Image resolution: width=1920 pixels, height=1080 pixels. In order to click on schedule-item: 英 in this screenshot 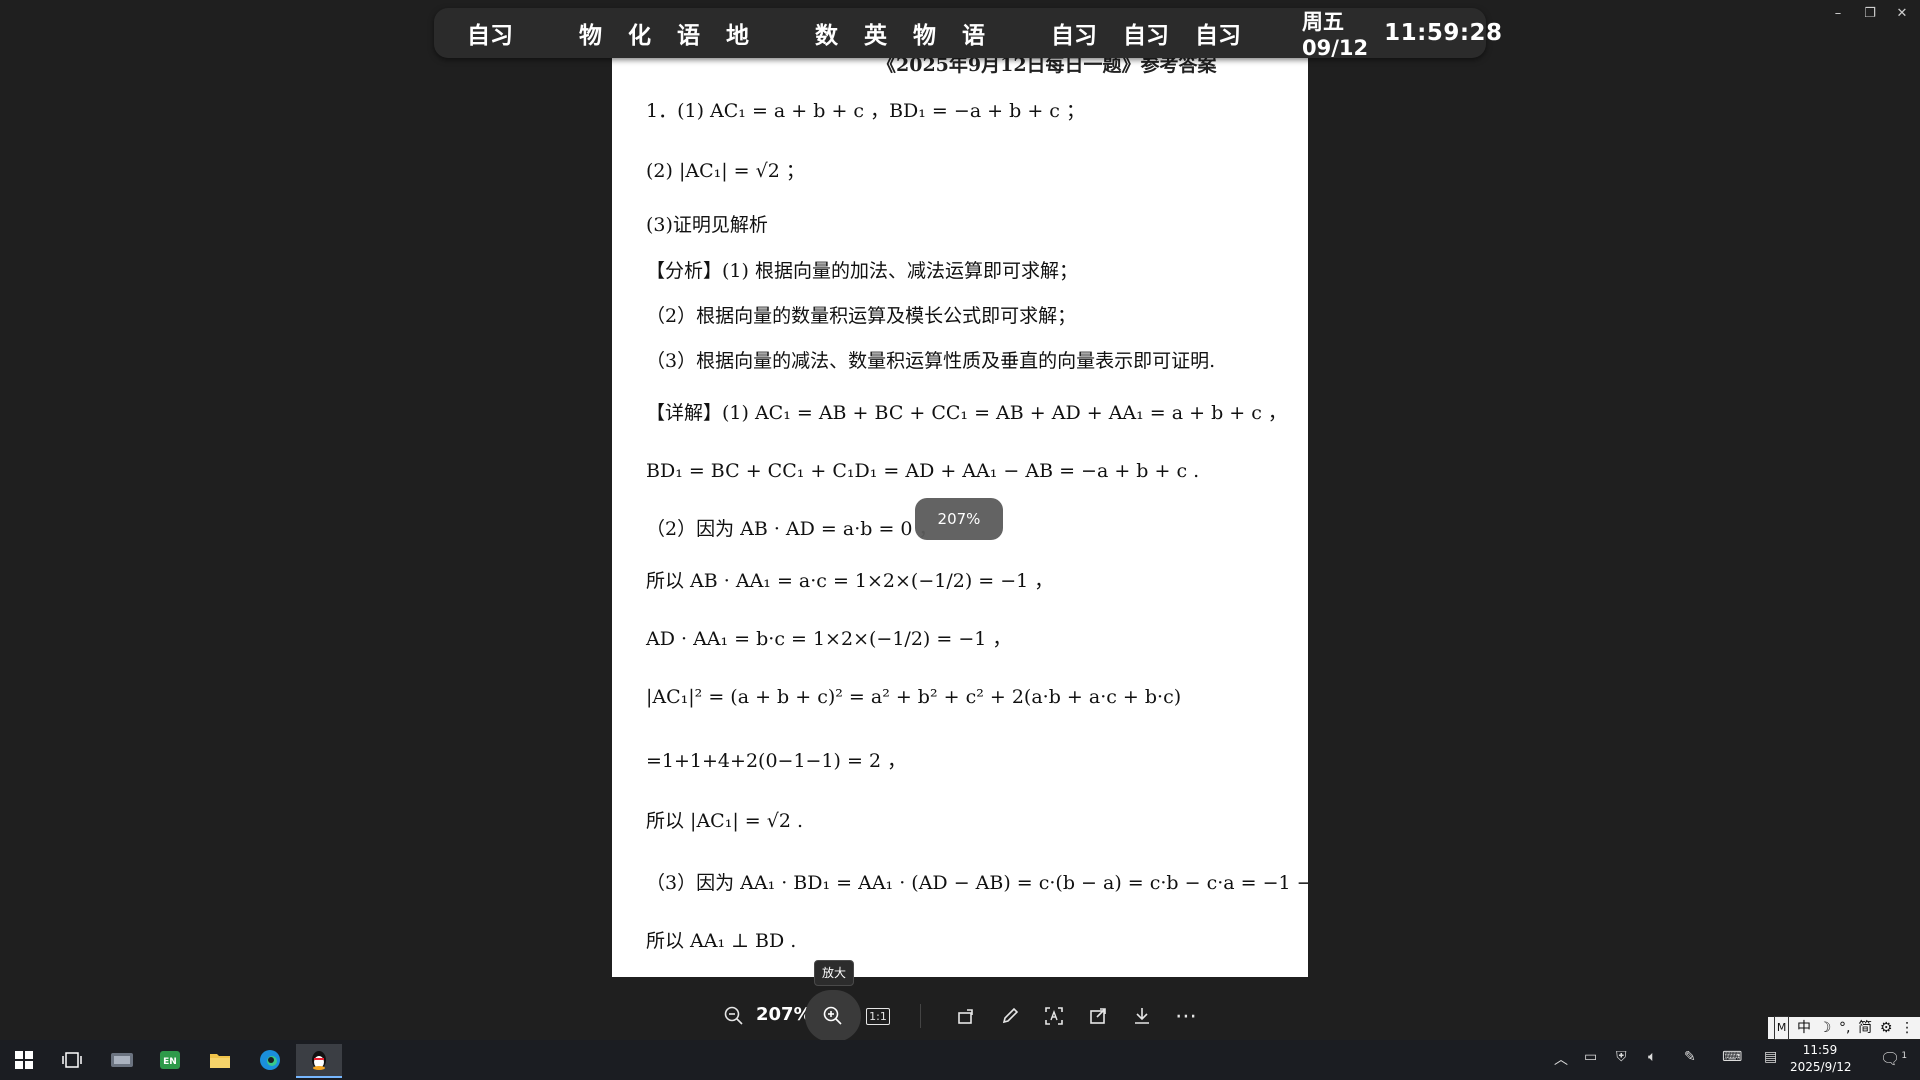, I will do `click(875, 36)`.